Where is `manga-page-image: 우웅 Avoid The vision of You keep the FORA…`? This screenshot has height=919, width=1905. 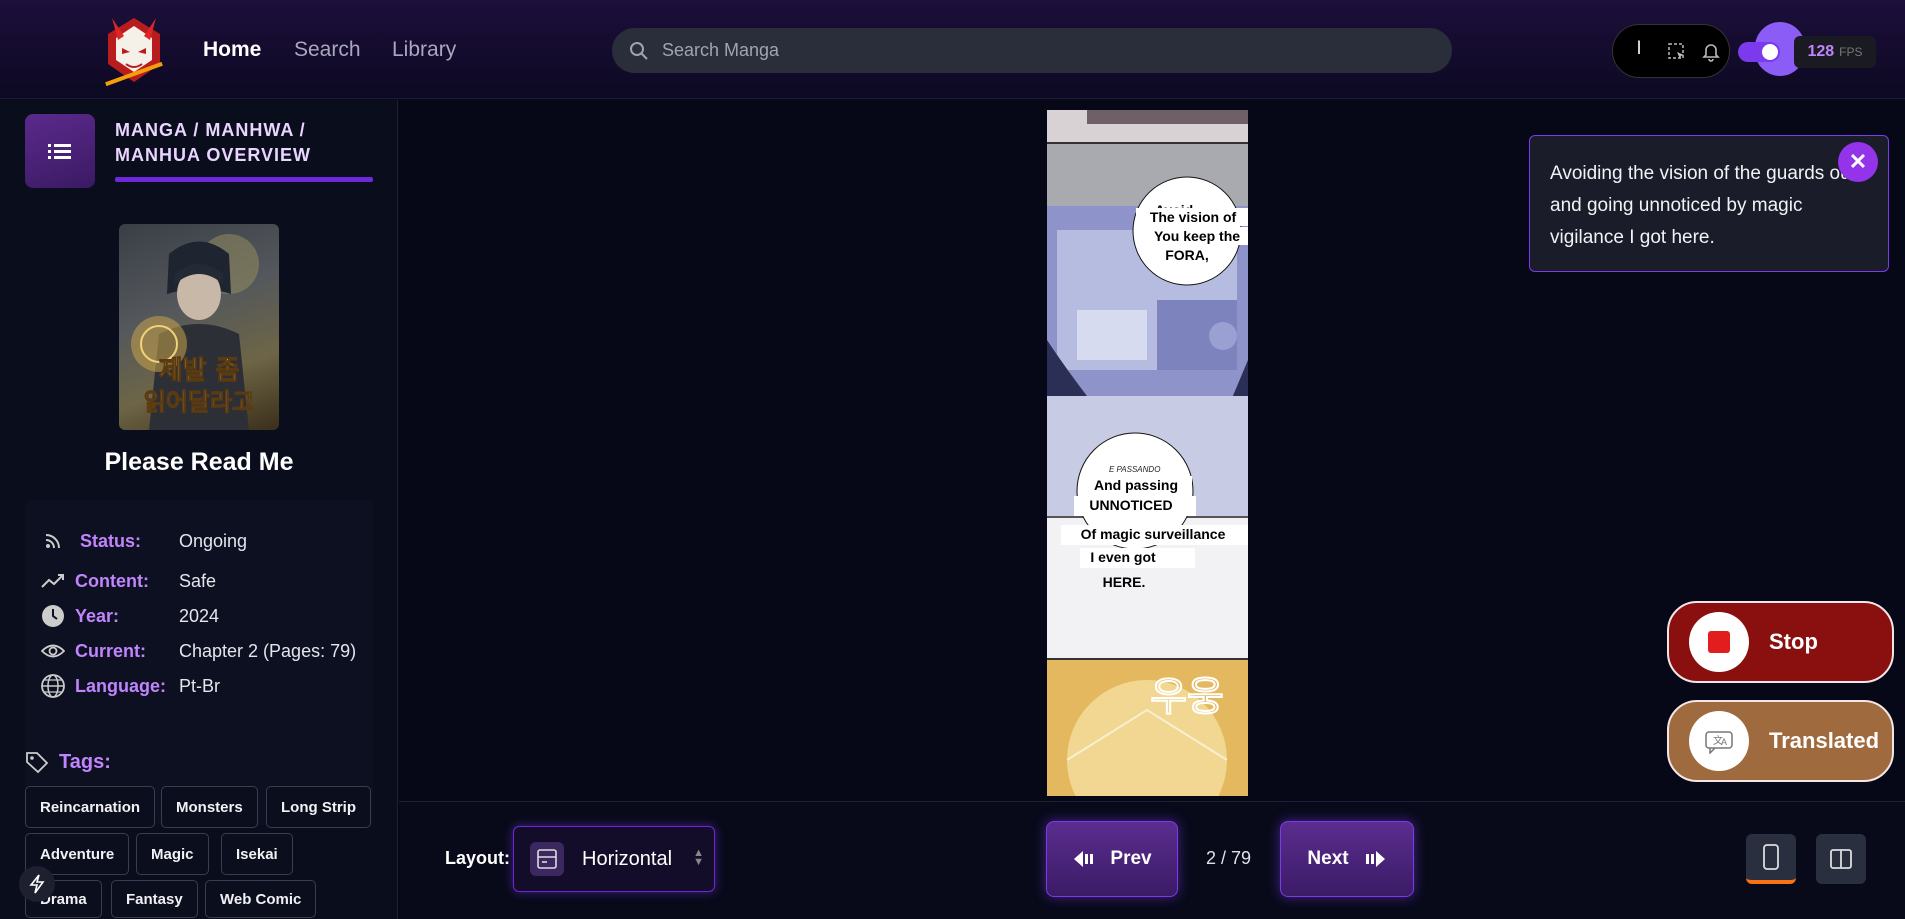
manga-page-image: 우웅 Avoid The vision of You keep the FORA… is located at coordinates (1147, 453).